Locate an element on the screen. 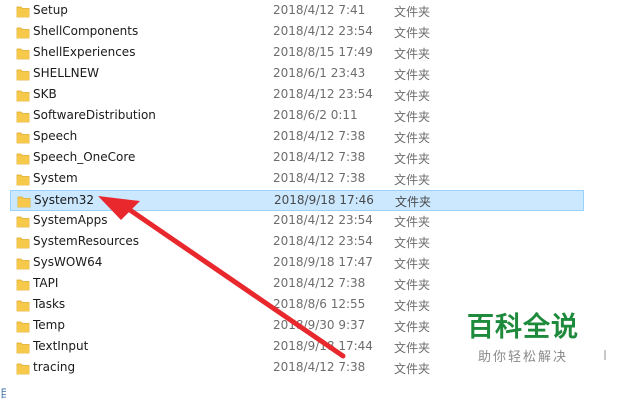 This screenshot has height=401, width=627. file-row: SystemApps 2018/4/12 23:54 文件夹 is located at coordinates (297, 221).